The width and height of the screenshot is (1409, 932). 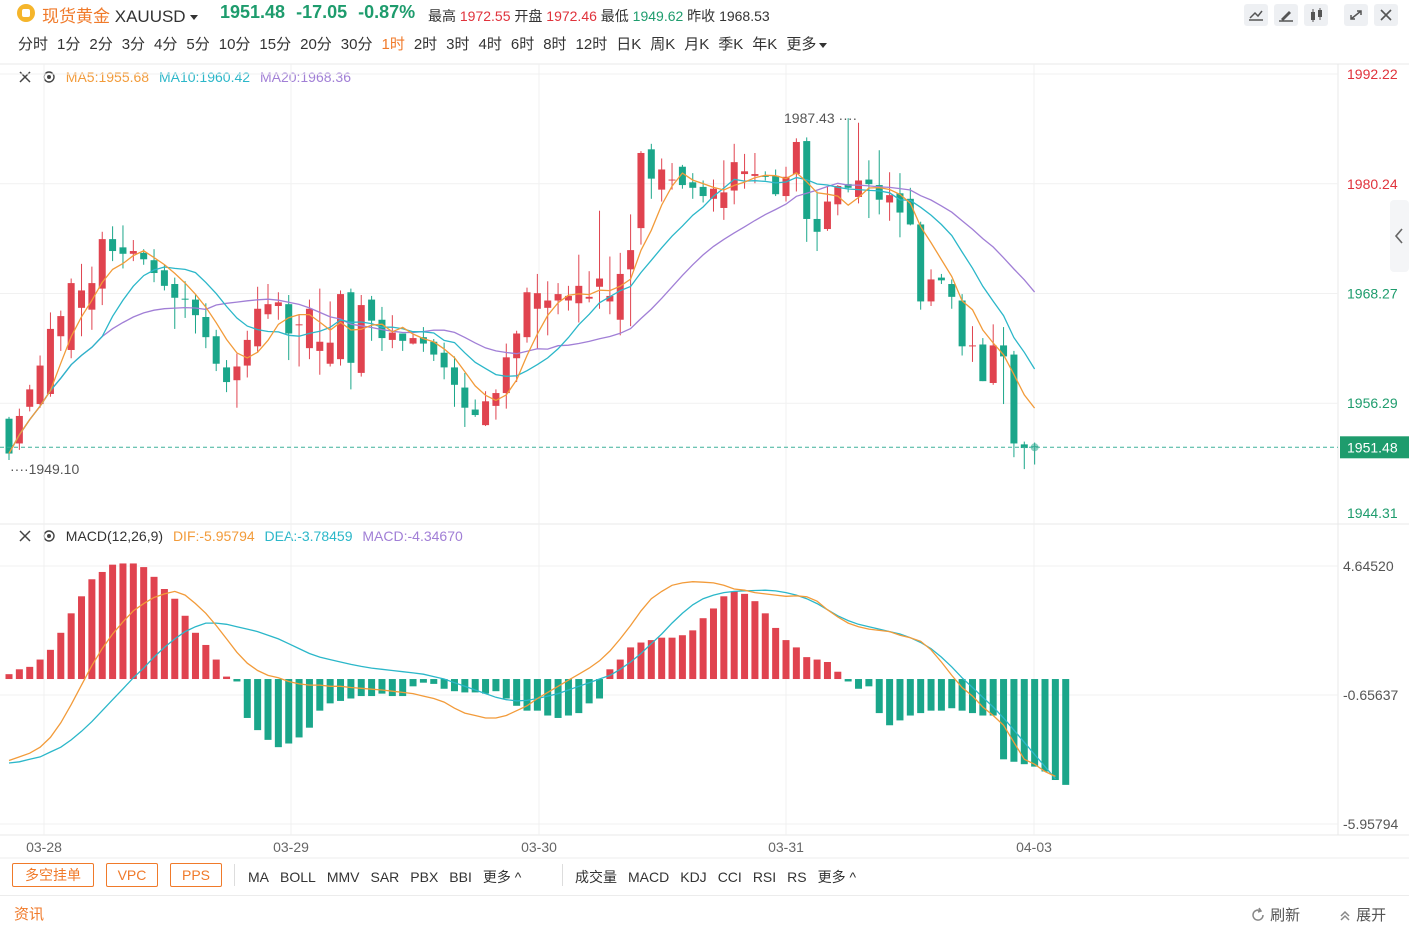 I want to click on order-book-button: 多空挂单, so click(x=53, y=875).